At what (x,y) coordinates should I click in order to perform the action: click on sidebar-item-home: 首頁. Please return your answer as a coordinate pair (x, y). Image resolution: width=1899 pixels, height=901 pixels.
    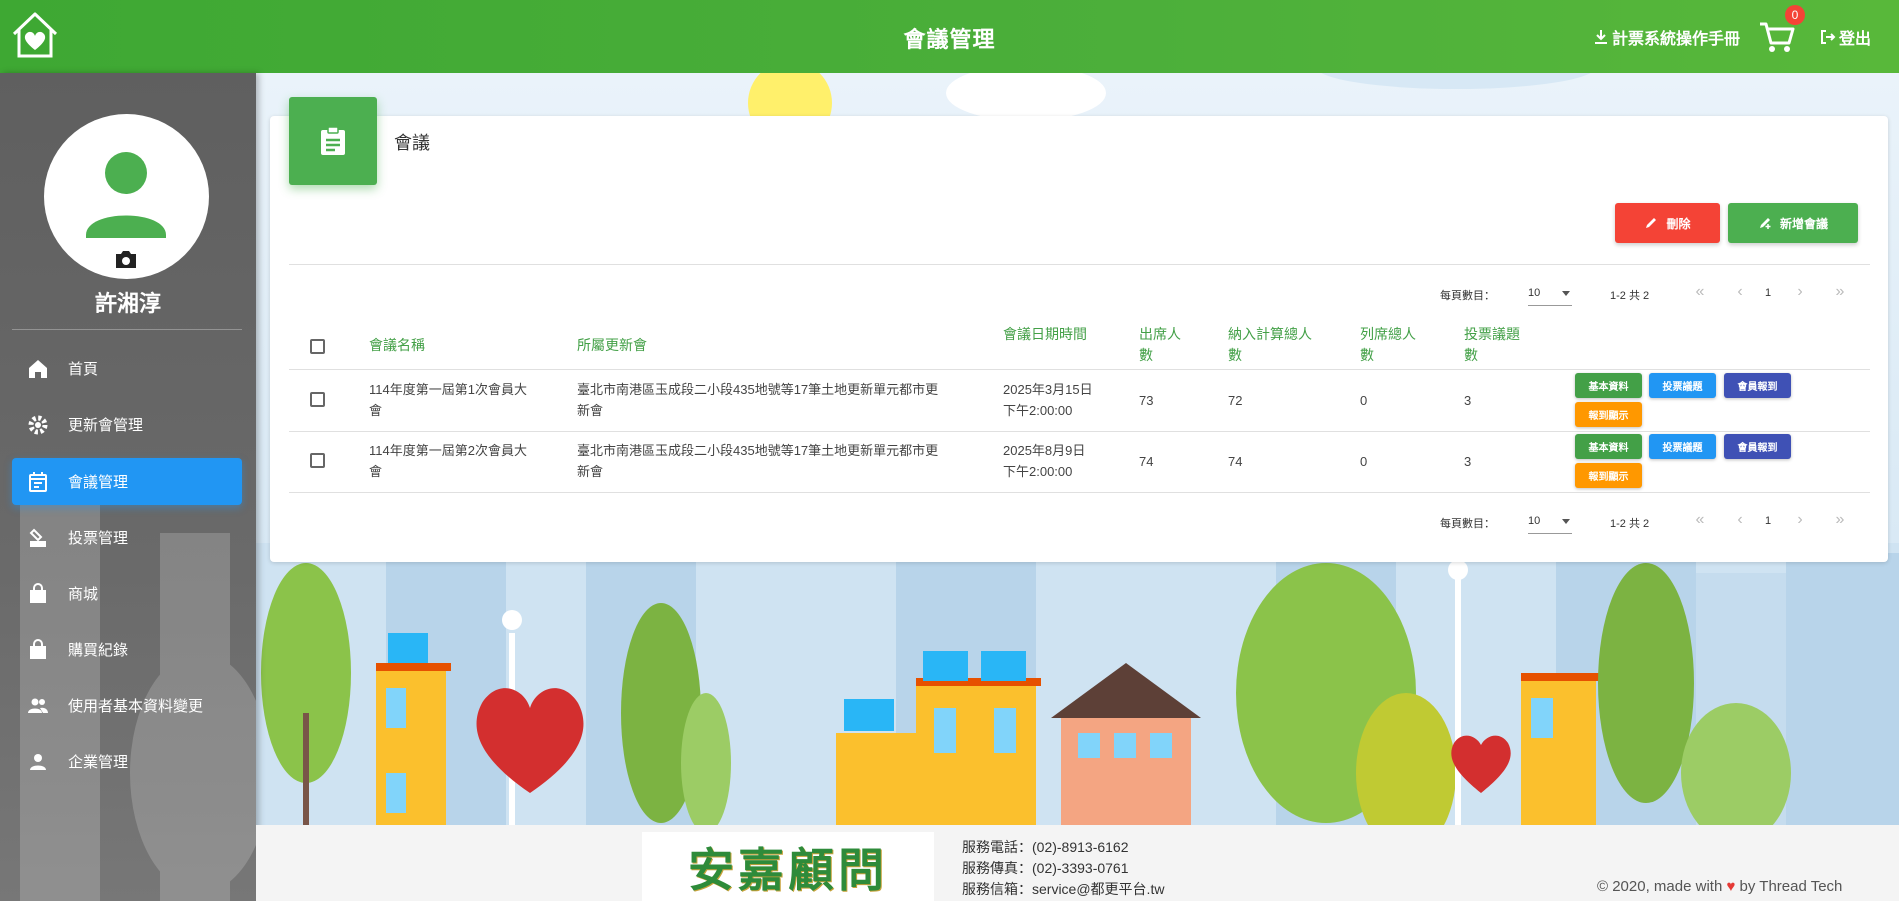
    Looking at the image, I should click on (127, 368).